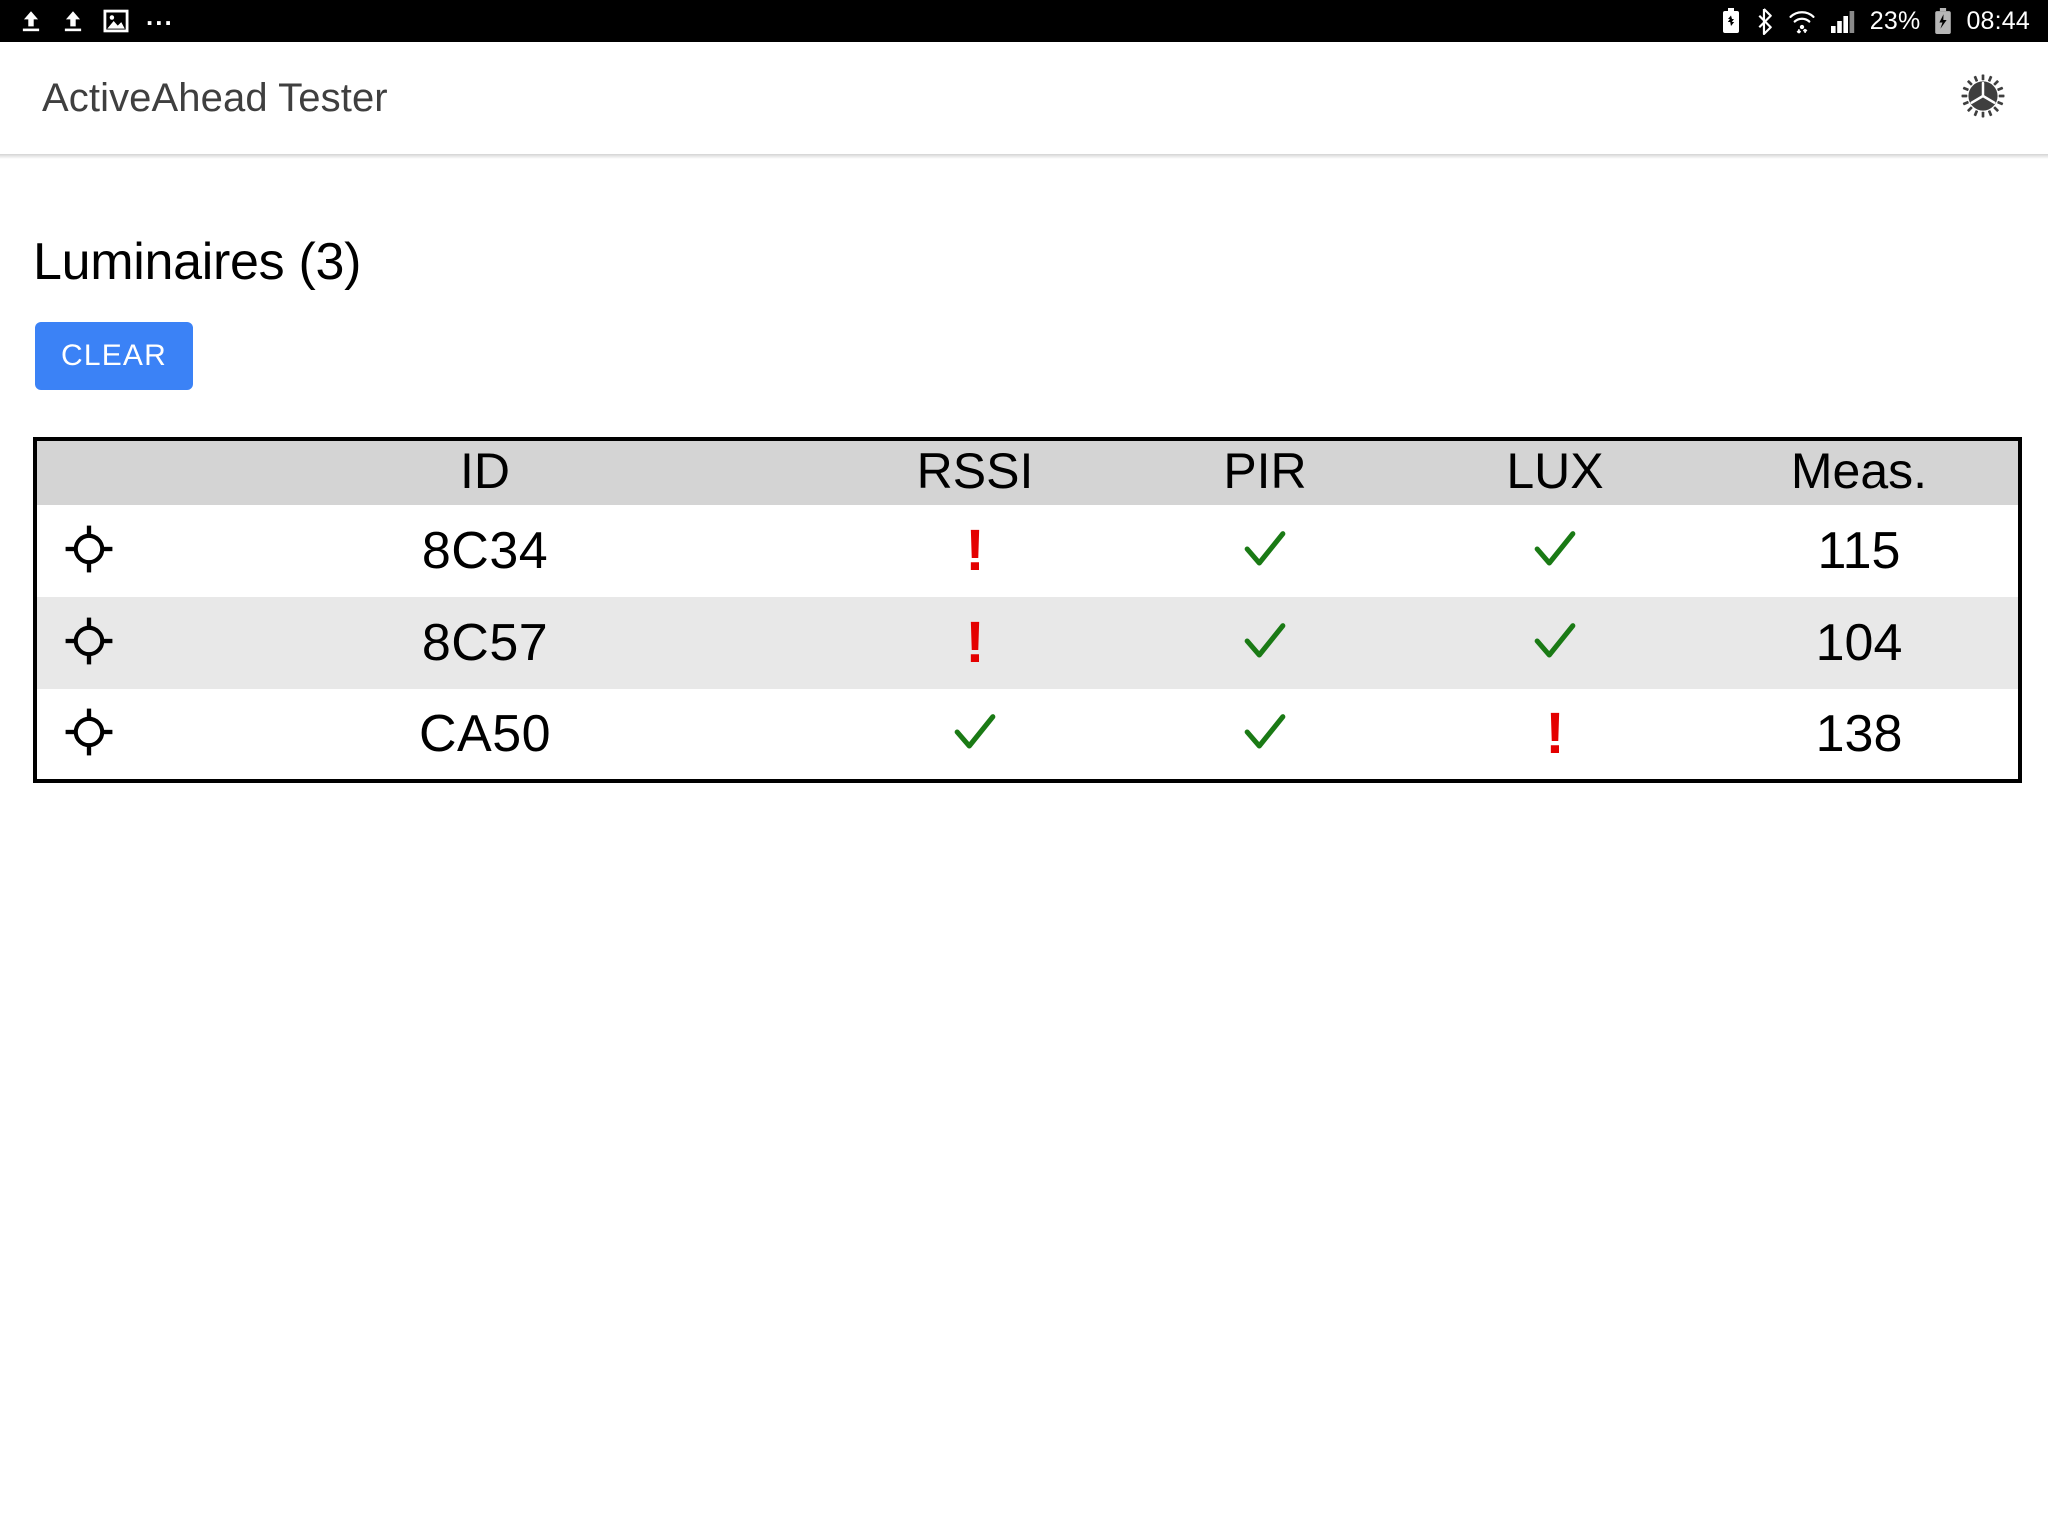 The width and height of the screenshot is (2048, 1536). What do you see at coordinates (116, 21) in the screenshot?
I see `image-icon` at bounding box center [116, 21].